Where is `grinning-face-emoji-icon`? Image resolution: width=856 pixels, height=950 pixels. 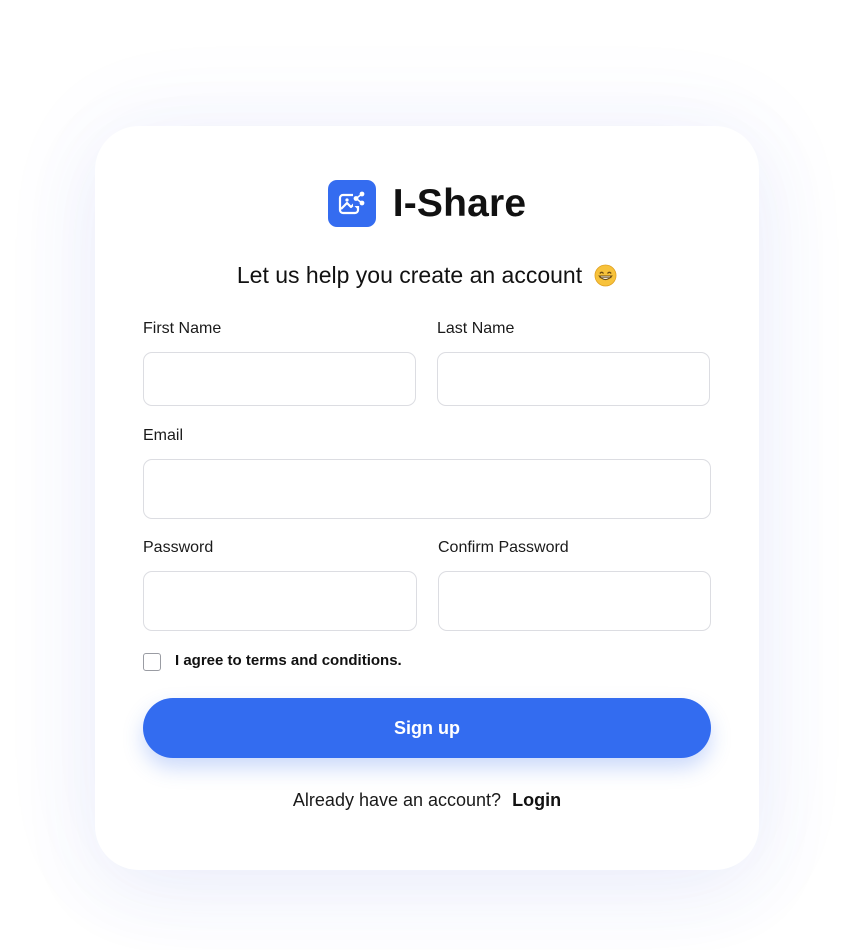 grinning-face-emoji-icon is located at coordinates (605, 275).